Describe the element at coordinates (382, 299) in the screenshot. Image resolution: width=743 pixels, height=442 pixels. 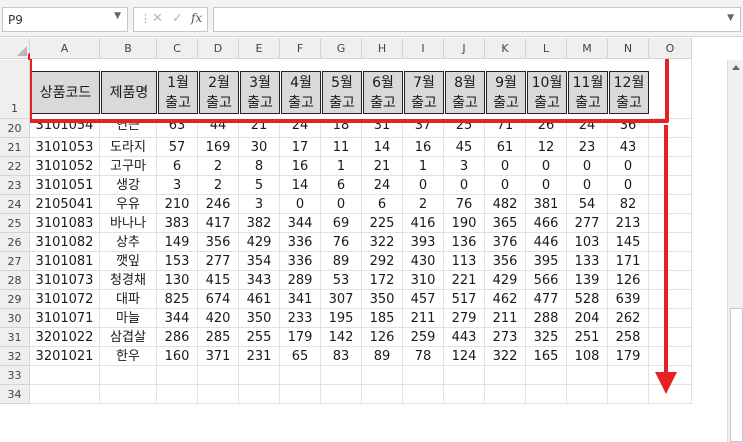
I see `cell: 350` at that location.